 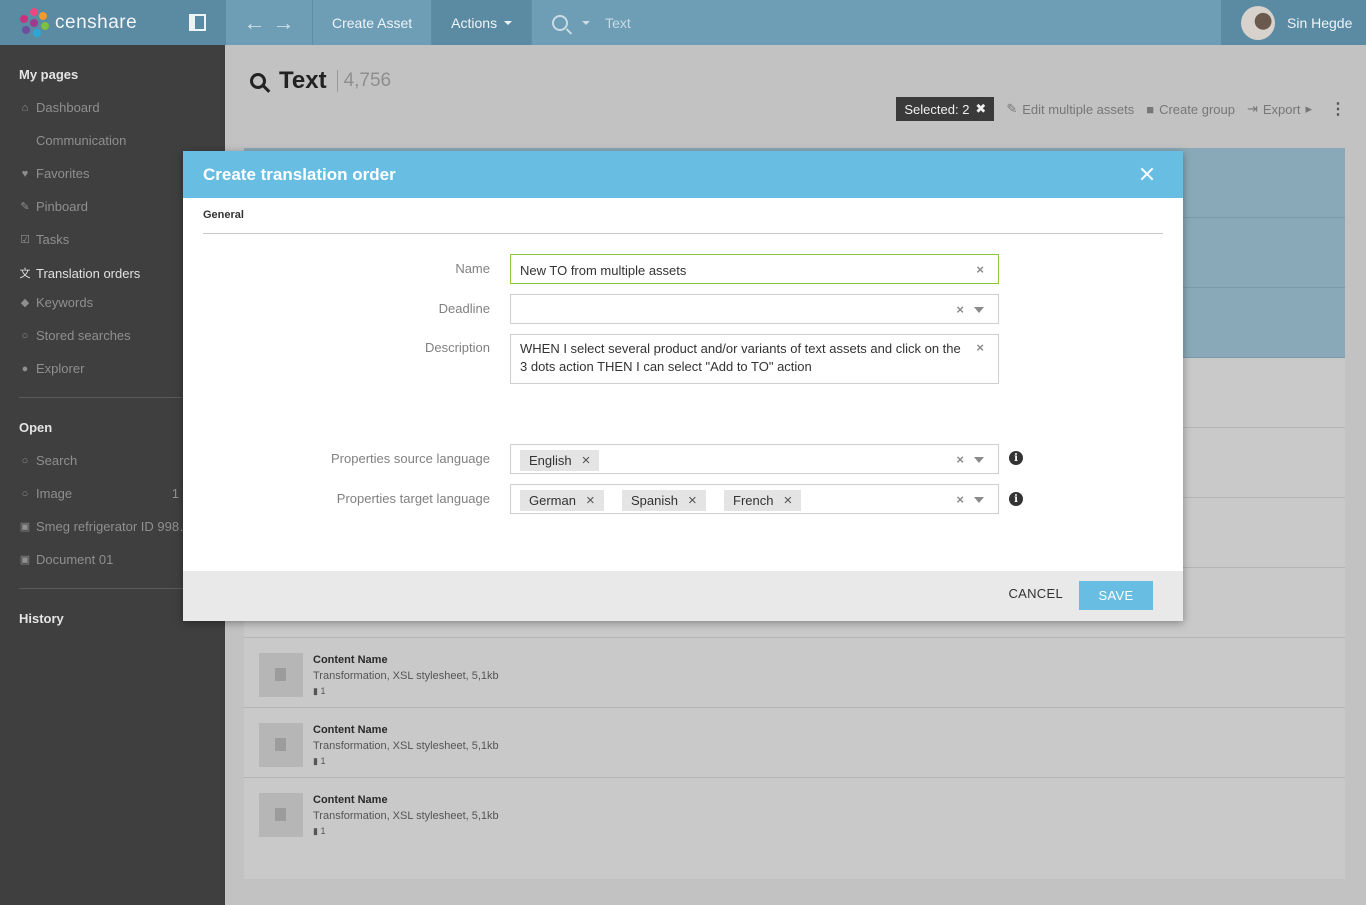 What do you see at coordinates (457, 347) in the screenshot?
I see `description-label: Description` at bounding box center [457, 347].